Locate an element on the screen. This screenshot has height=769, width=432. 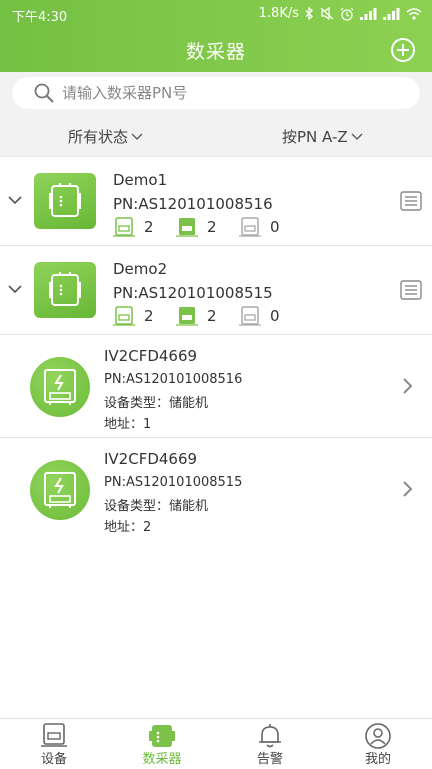
nav-item-collector: 数采器 is located at coordinates (162, 744).